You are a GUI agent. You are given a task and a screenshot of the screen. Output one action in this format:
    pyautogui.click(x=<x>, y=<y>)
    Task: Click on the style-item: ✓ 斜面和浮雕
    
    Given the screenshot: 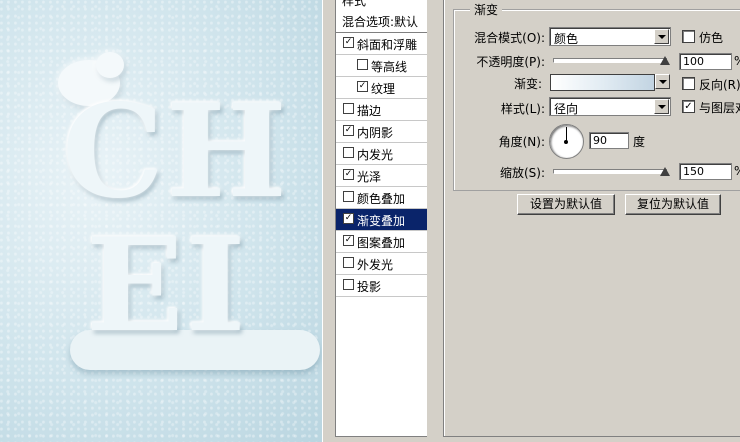 What is the action you would take?
    pyautogui.click(x=381, y=44)
    